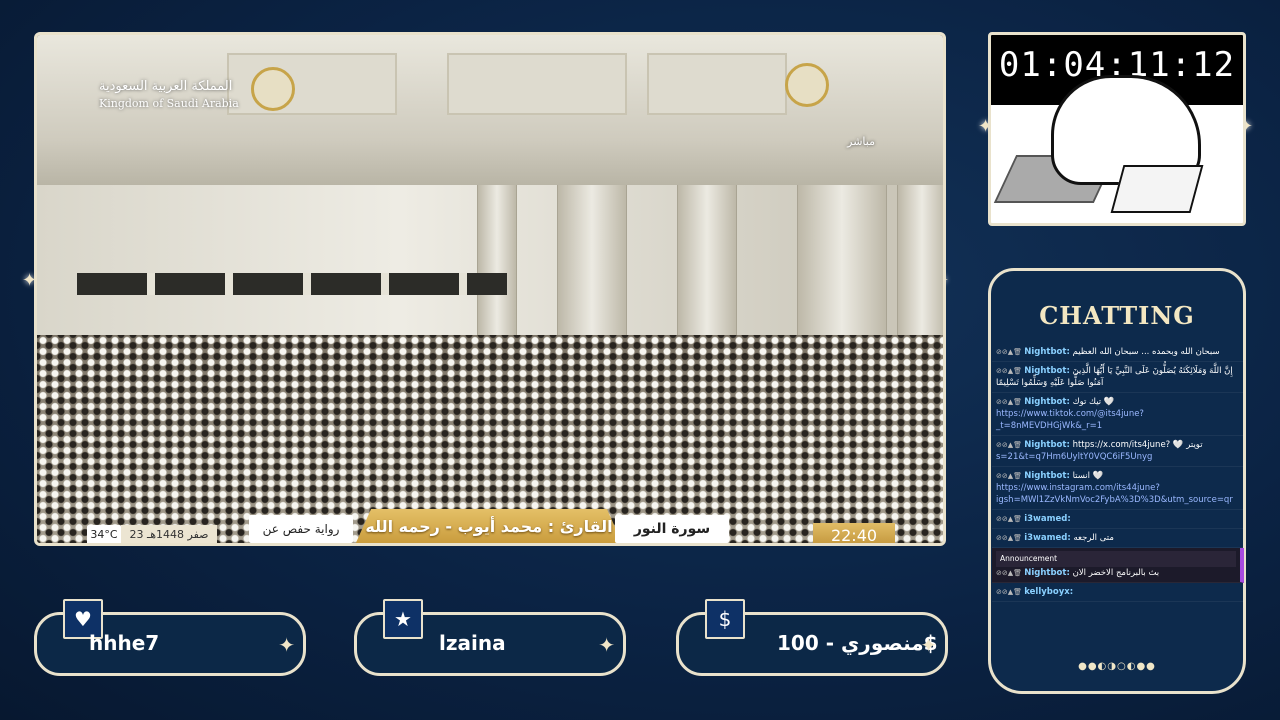 The height and width of the screenshot is (720, 1280). What do you see at coordinates (1118, 592) in the screenshot?
I see `chat-message: ⊘⊘▲🗑 kellyboyx:` at bounding box center [1118, 592].